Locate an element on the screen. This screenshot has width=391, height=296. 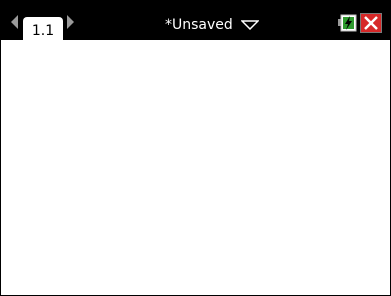
document-title-menu: *Unsaved is located at coordinates (212, 25).